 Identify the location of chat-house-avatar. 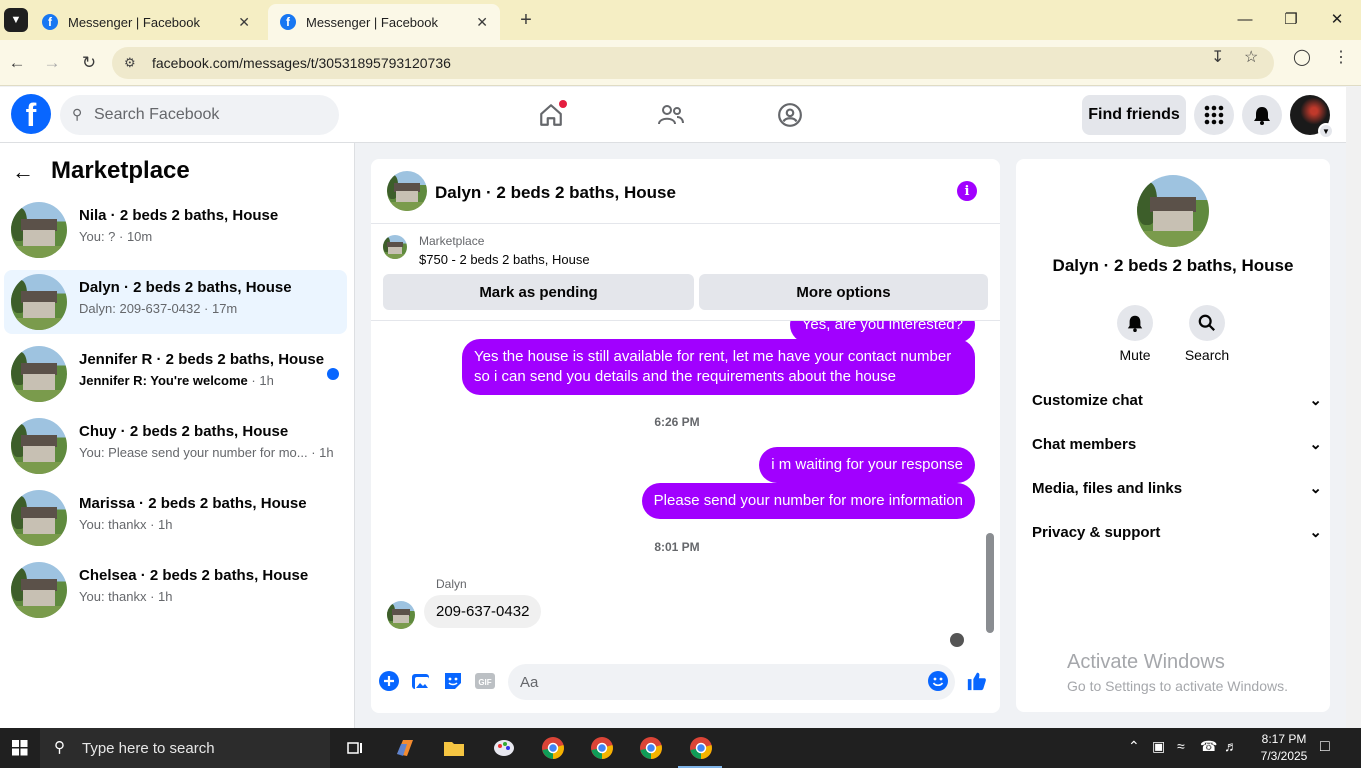
(407, 191).